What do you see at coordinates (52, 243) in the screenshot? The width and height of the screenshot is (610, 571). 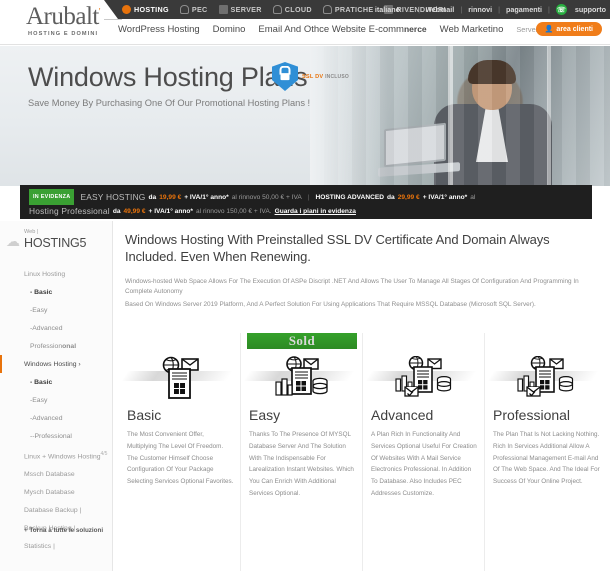 I see `sidebar-title-text: HOSTING` at bounding box center [52, 243].